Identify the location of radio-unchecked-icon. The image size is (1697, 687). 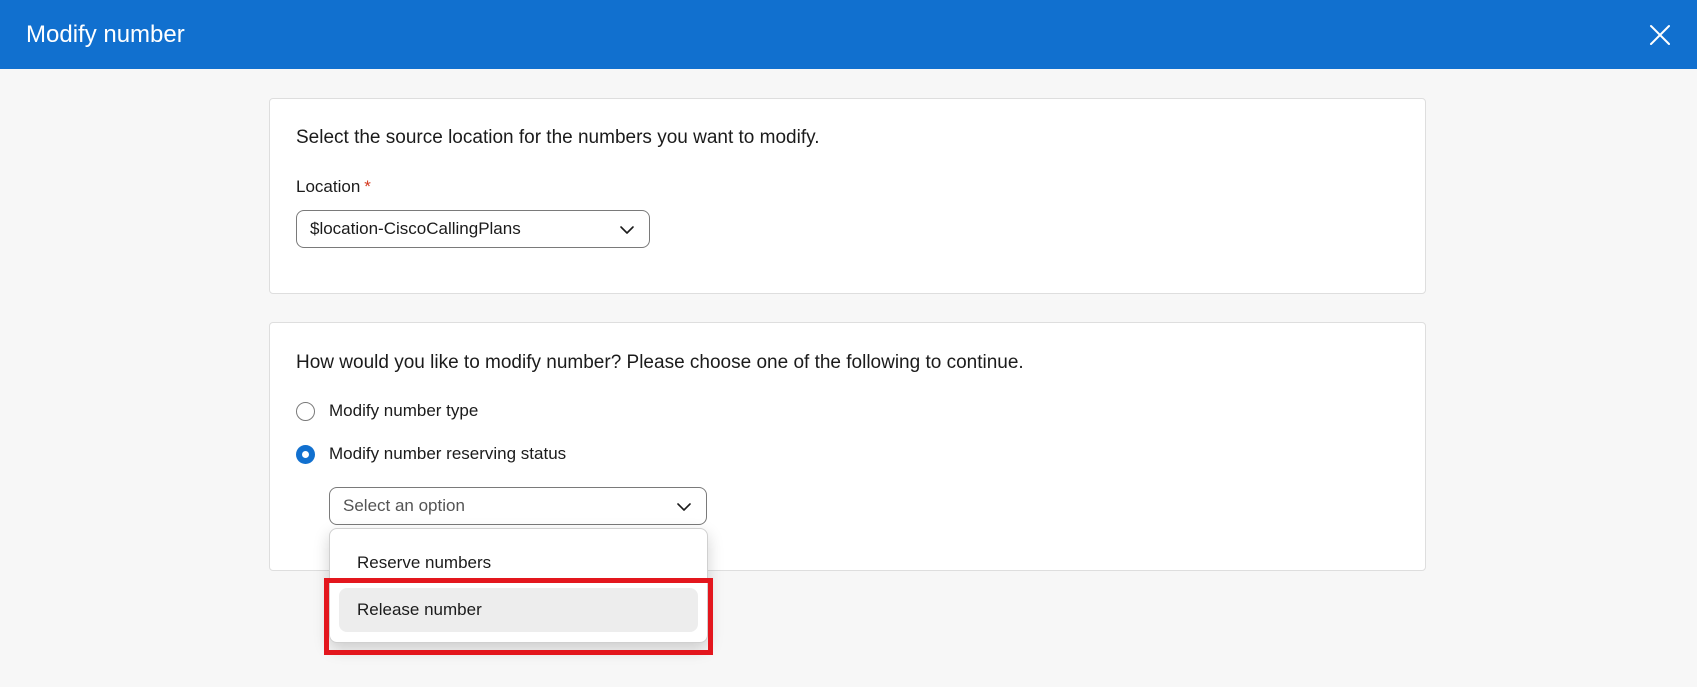
(305, 411).